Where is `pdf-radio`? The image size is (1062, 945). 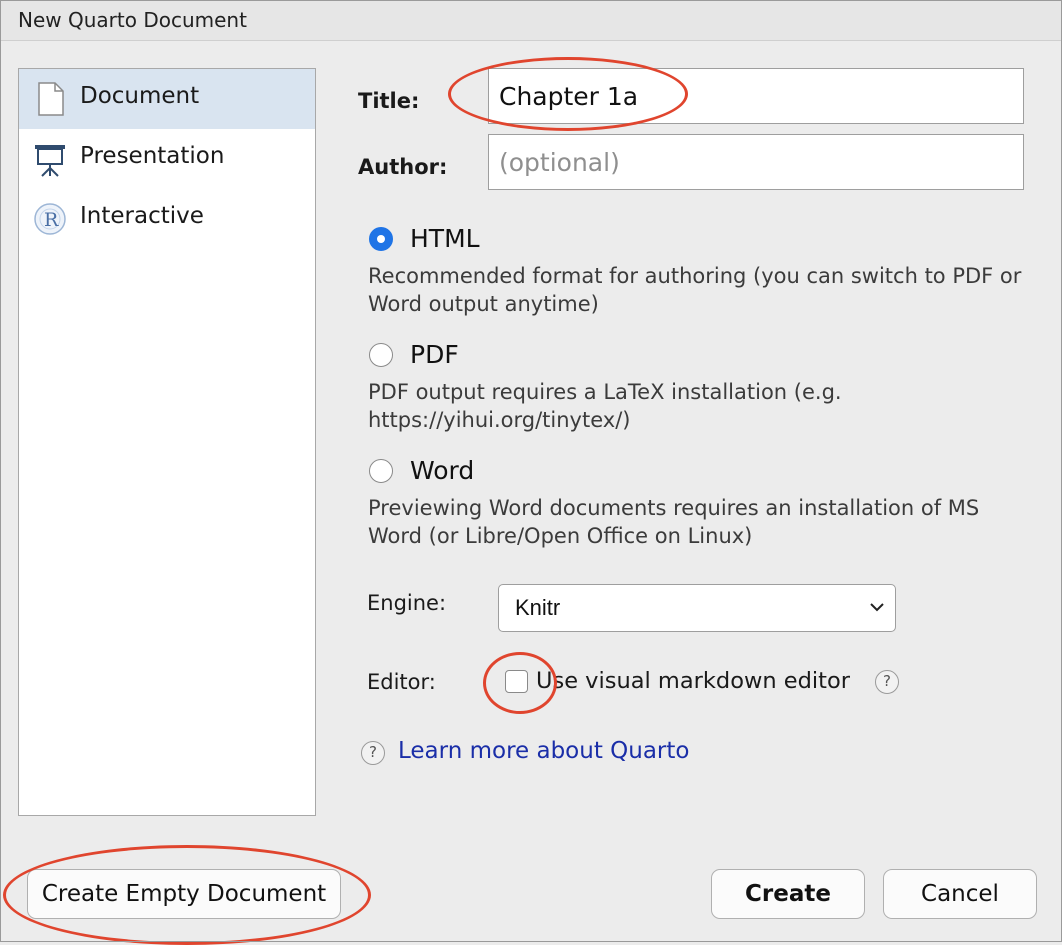 pdf-radio is located at coordinates (381, 355).